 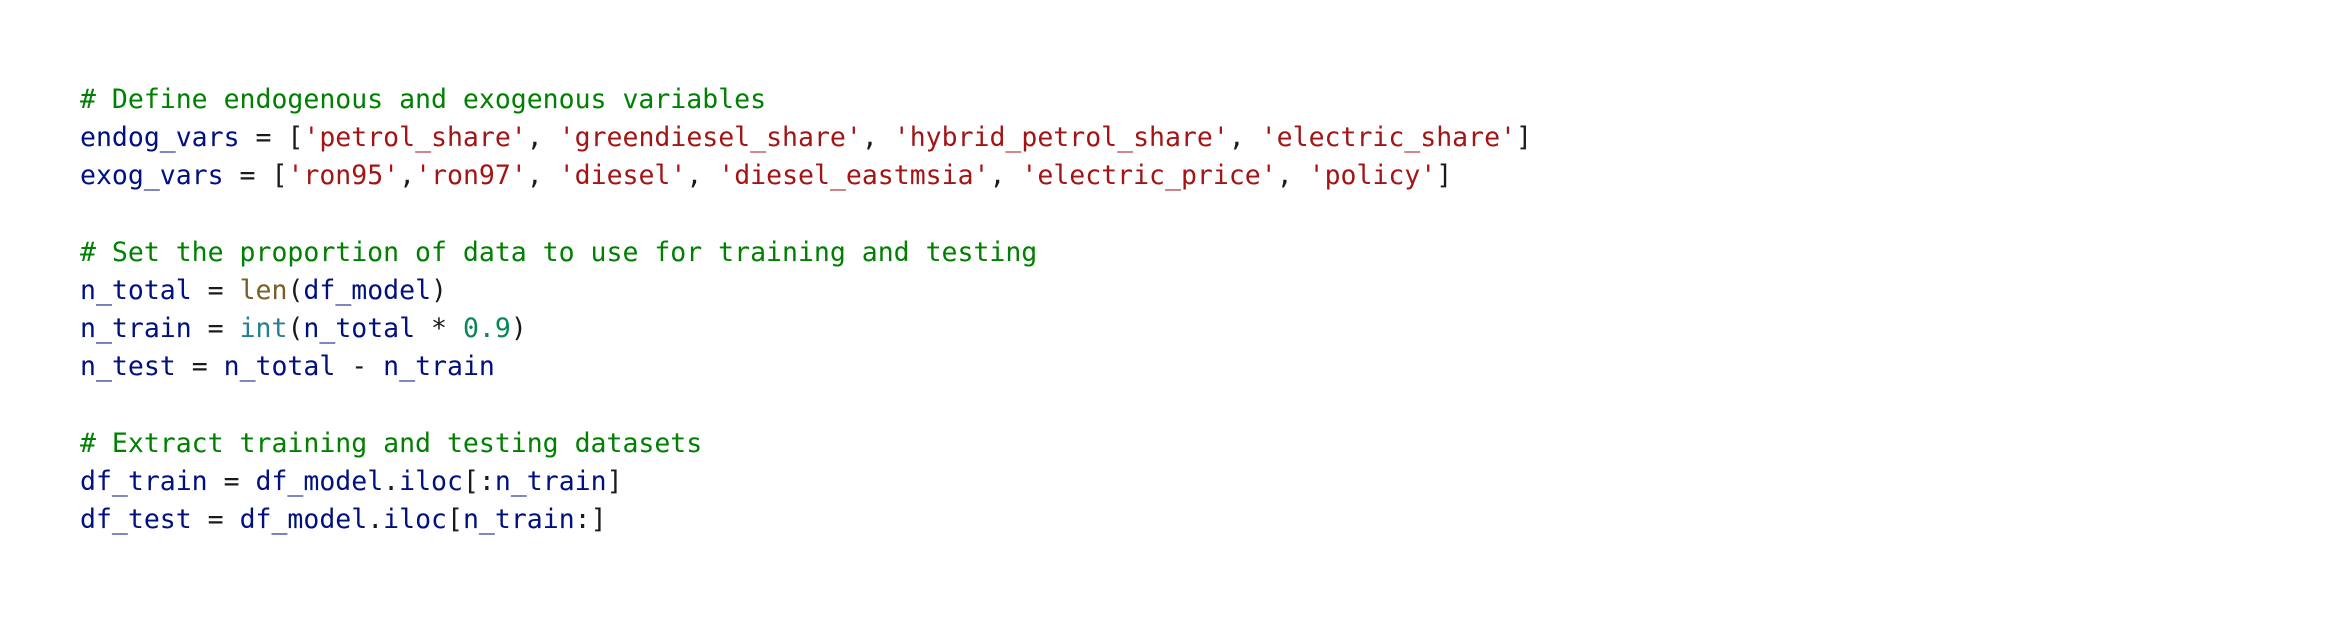 What do you see at coordinates (343, 176) in the screenshot?
I see `code-token-string: 'ron95'` at bounding box center [343, 176].